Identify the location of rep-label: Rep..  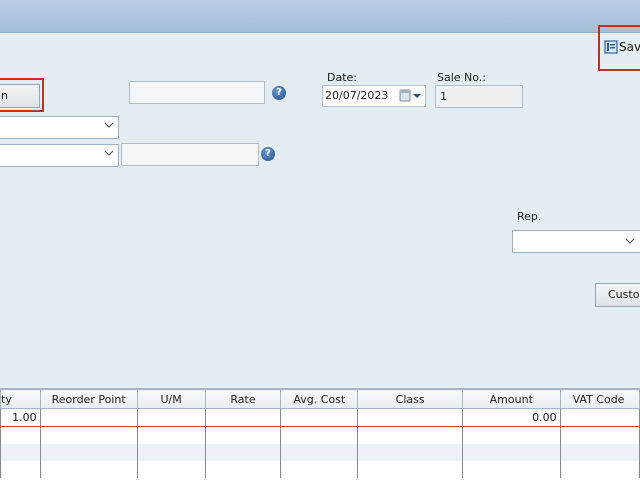
(529, 216).